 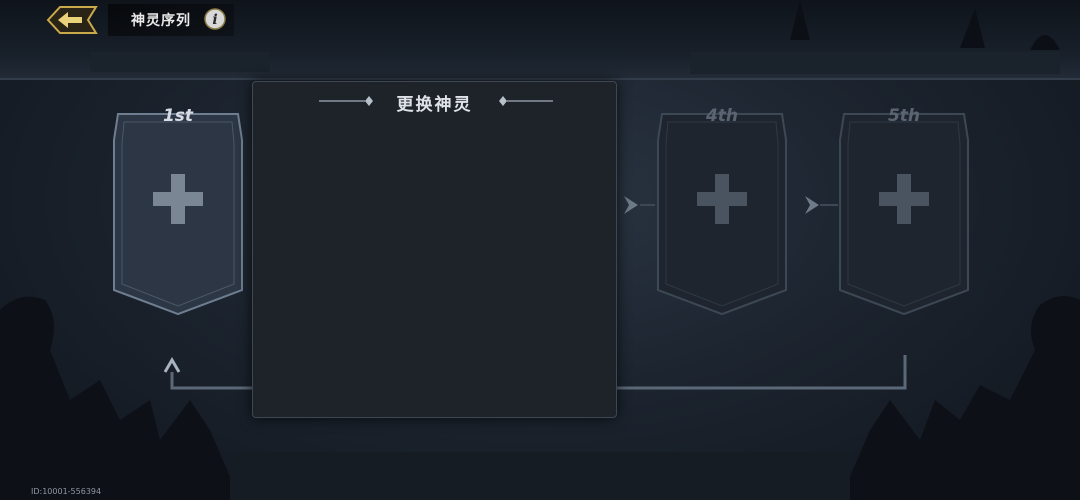 I want to click on player-id: ID:10001-556394, so click(x=66, y=491).